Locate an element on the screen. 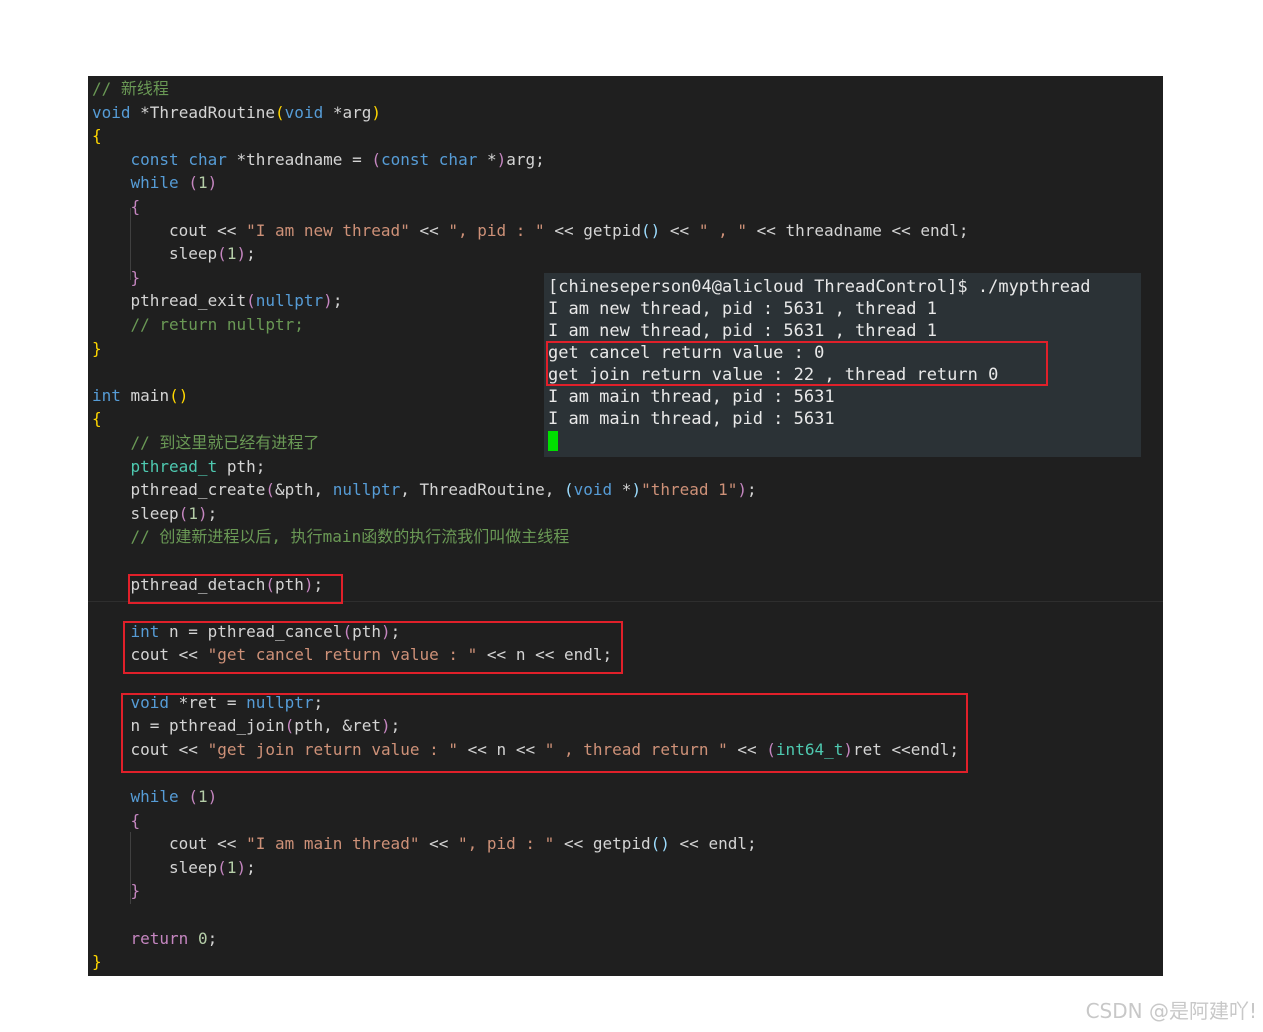 The height and width of the screenshot is (1032, 1263). code-line: int main() is located at coordinates (140, 396).